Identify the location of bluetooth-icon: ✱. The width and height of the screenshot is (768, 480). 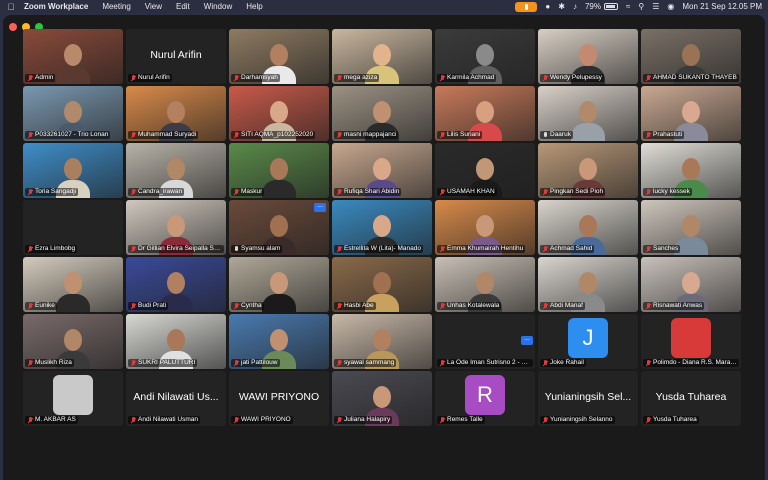
(561, 6).